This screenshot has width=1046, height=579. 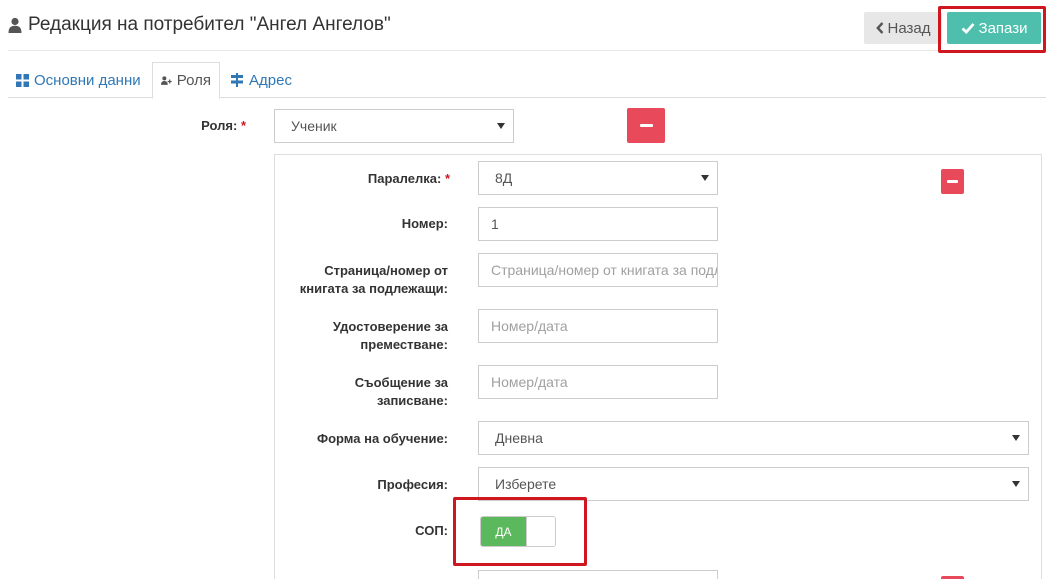 What do you see at coordinates (604, 270) in the screenshot?
I see `registry-page-placeholder: Страница/номер от книгата за подлежащи` at bounding box center [604, 270].